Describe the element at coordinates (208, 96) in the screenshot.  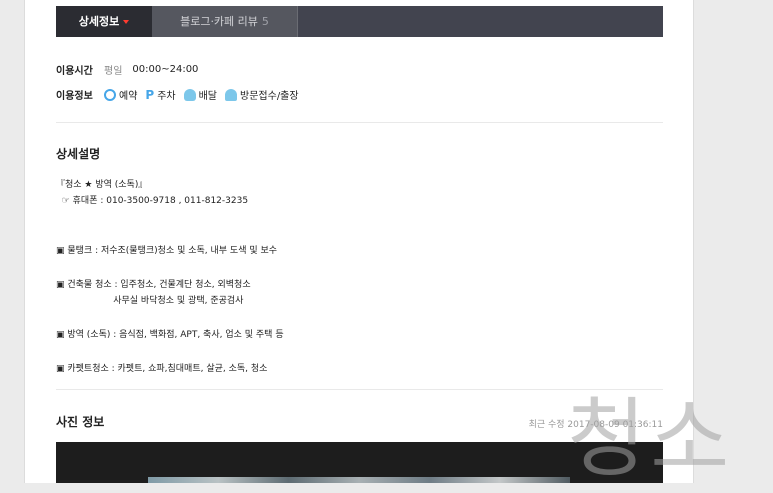
I see `service-label: 배달` at that location.